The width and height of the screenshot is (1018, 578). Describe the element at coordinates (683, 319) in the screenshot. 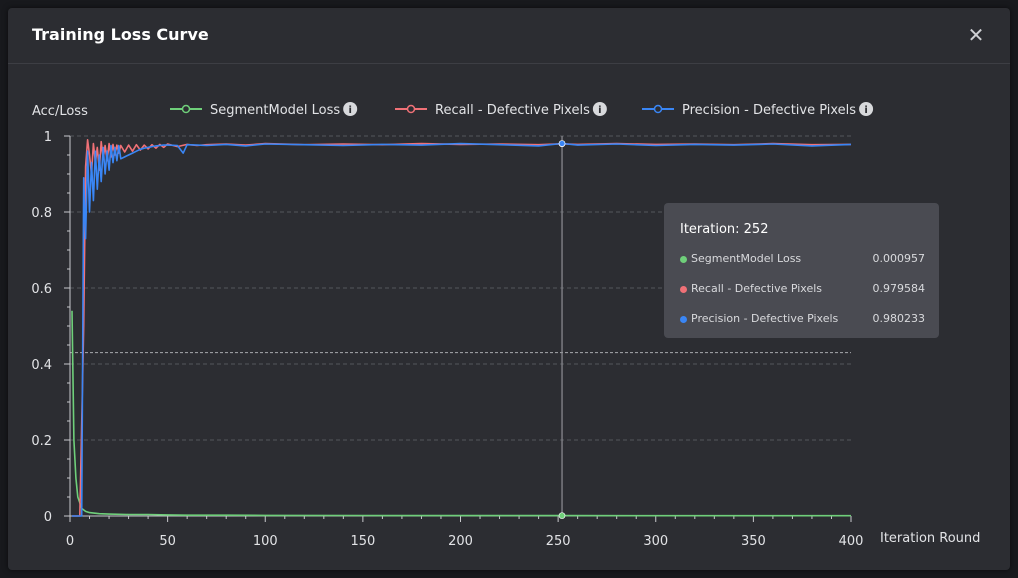

I see `tooltip-dot-precision` at that location.